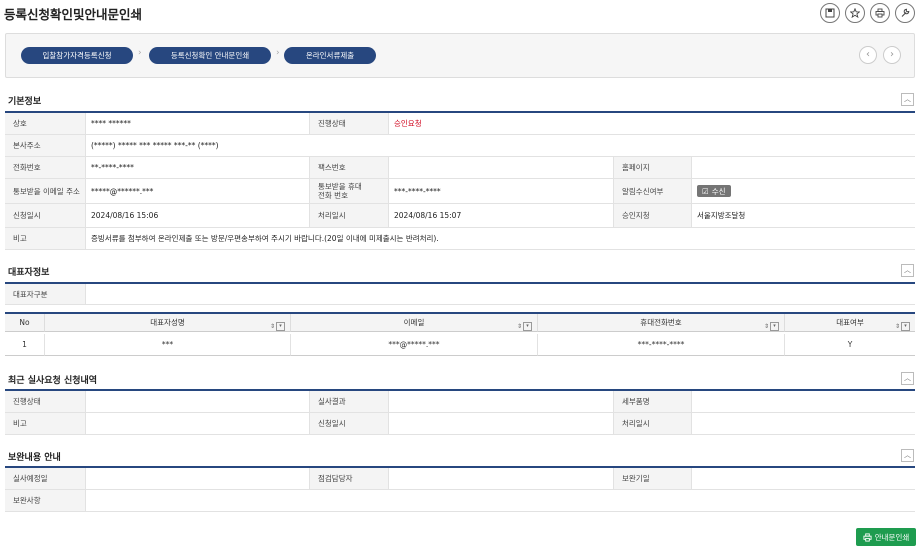  Describe the element at coordinates (705, 191) in the screenshot. I see `checkbox-checked-icon: ☑` at that location.